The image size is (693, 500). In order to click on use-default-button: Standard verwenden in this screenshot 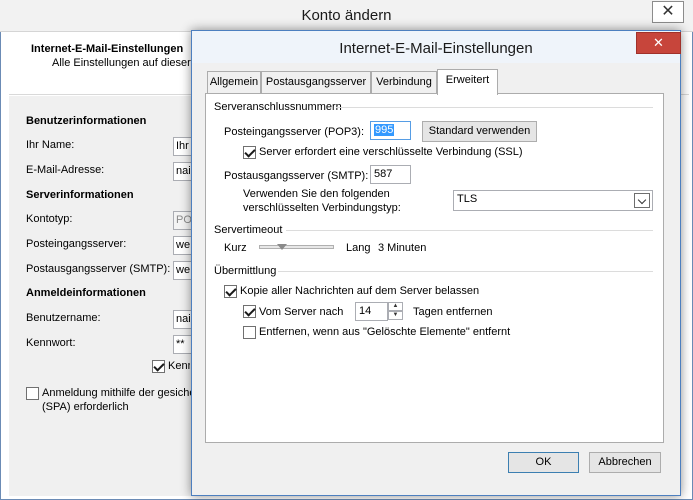, I will do `click(479, 131)`.